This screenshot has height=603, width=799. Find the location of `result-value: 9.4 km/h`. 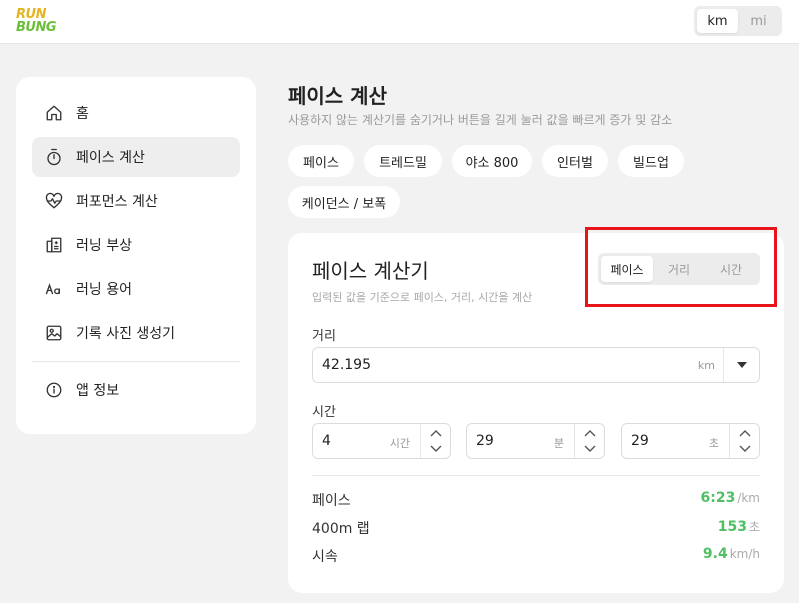

result-value: 9.4 km/h is located at coordinates (731, 554).